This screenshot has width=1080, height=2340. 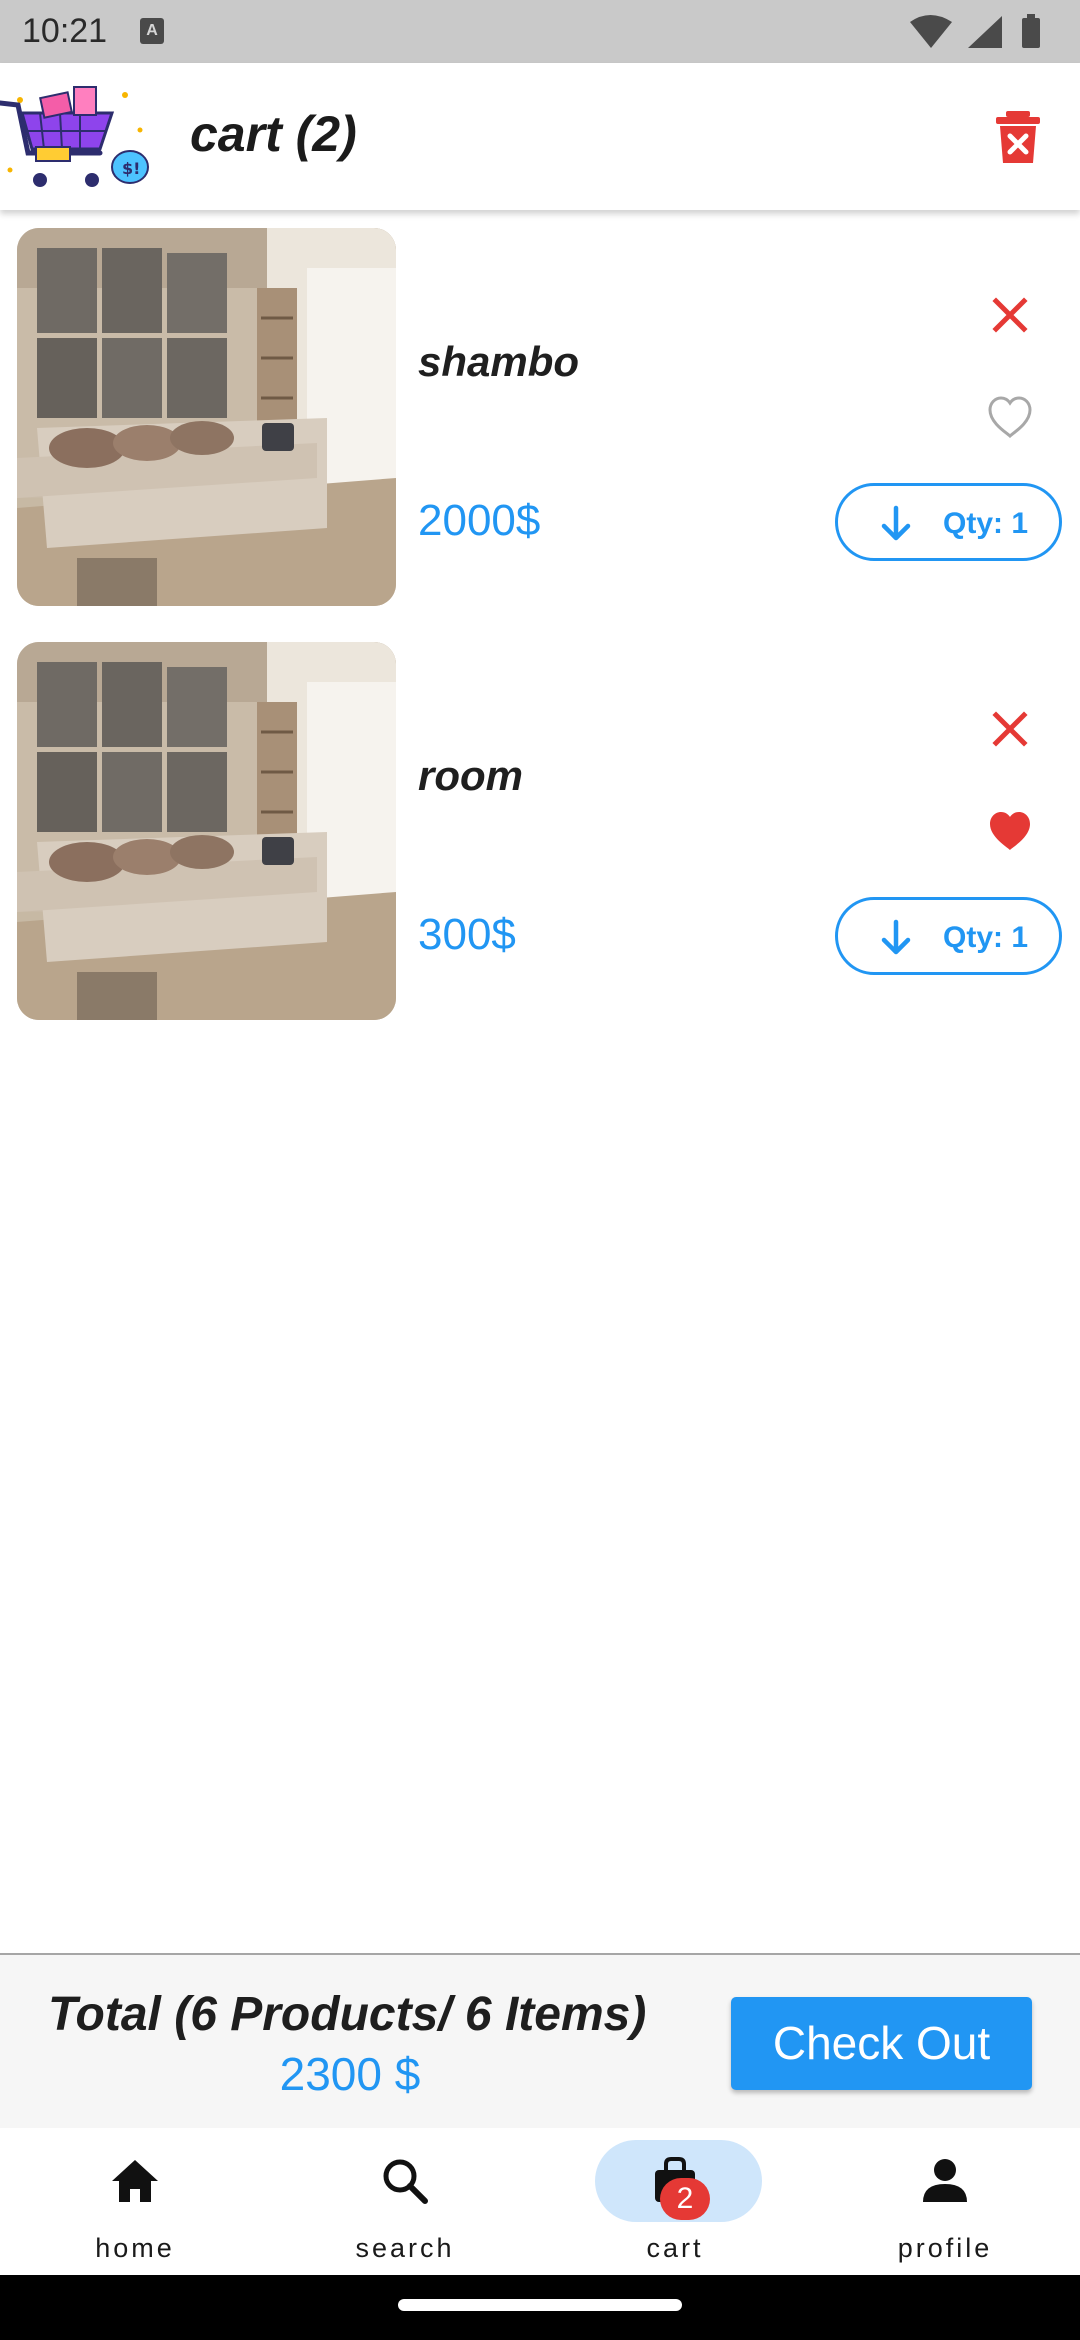 What do you see at coordinates (1010, 418) in the screenshot?
I see `heart-outline-icon` at bounding box center [1010, 418].